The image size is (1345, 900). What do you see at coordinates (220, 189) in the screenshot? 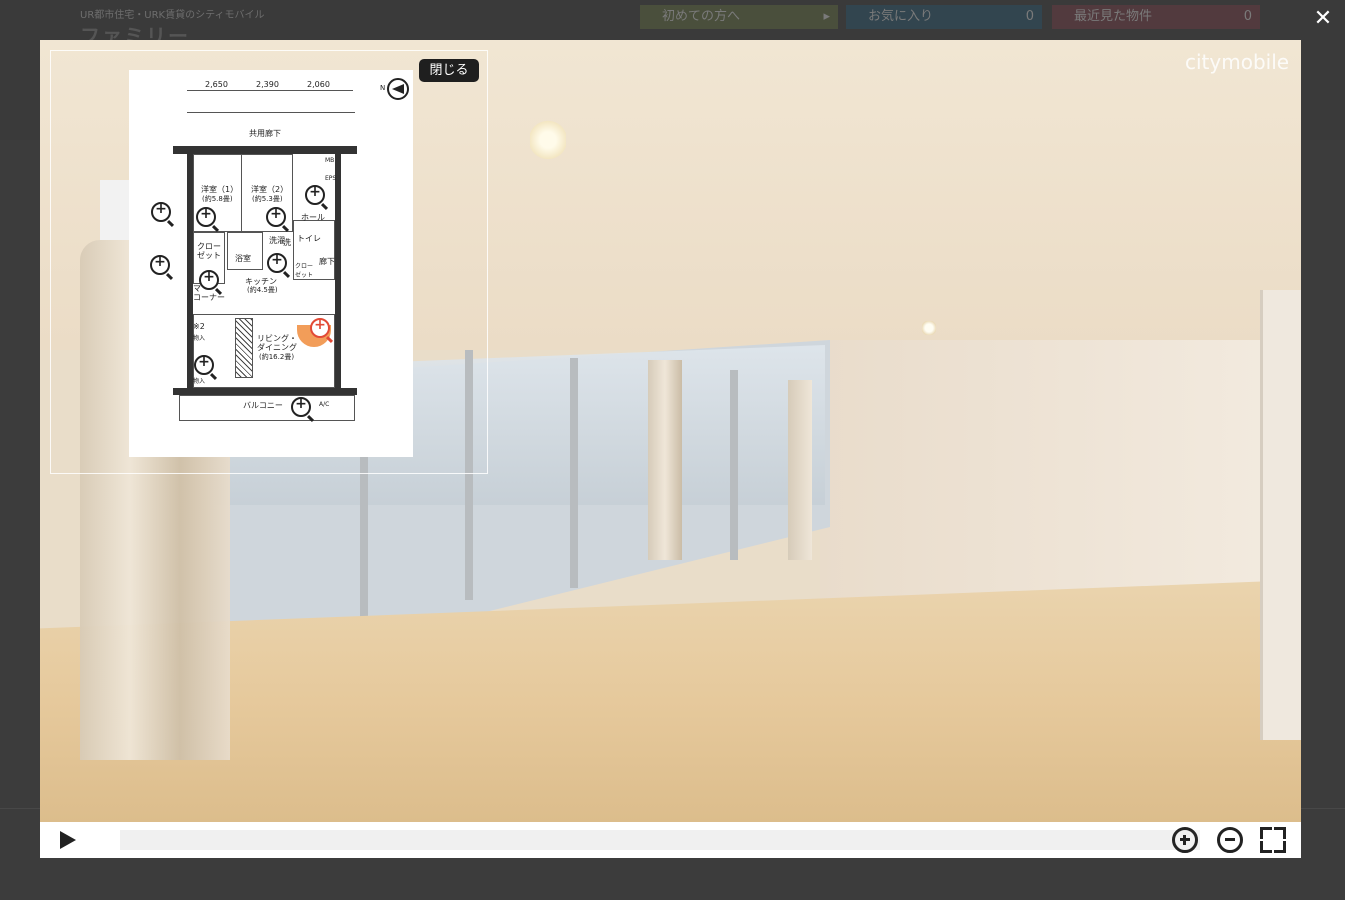
I see `room-label: 洋室（1）` at bounding box center [220, 189].